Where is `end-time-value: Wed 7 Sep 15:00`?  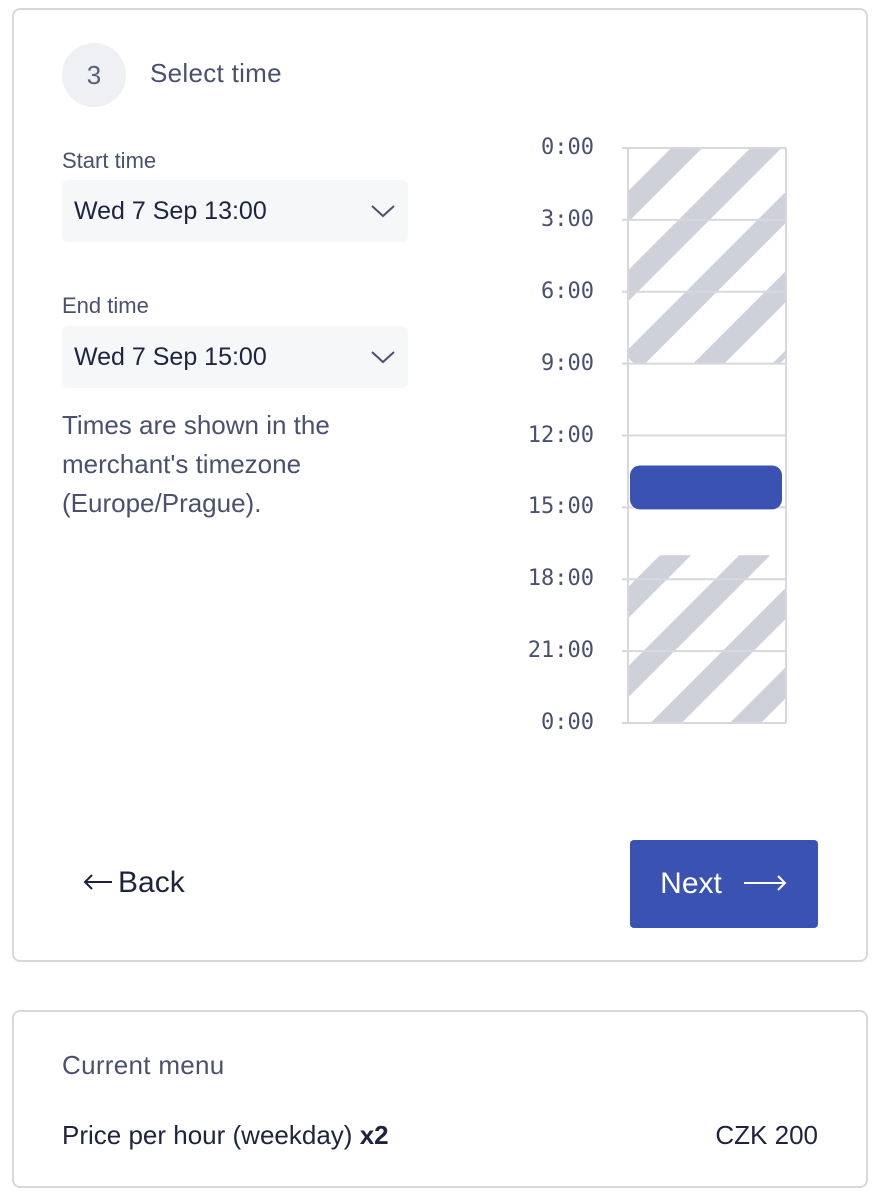 end-time-value: Wed 7 Sep 15:00 is located at coordinates (170, 357).